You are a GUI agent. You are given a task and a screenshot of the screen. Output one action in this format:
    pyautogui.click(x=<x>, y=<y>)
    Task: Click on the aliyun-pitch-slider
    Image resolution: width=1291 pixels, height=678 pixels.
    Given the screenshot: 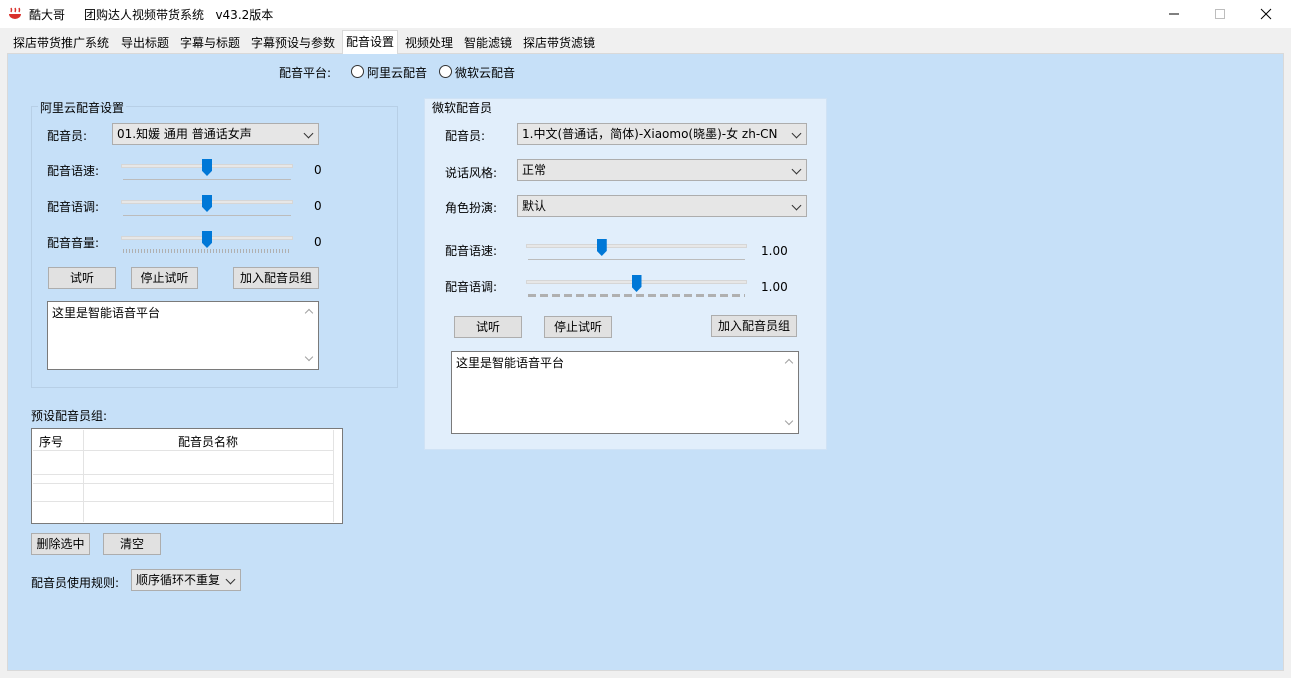 What is the action you would take?
    pyautogui.click(x=207, y=206)
    